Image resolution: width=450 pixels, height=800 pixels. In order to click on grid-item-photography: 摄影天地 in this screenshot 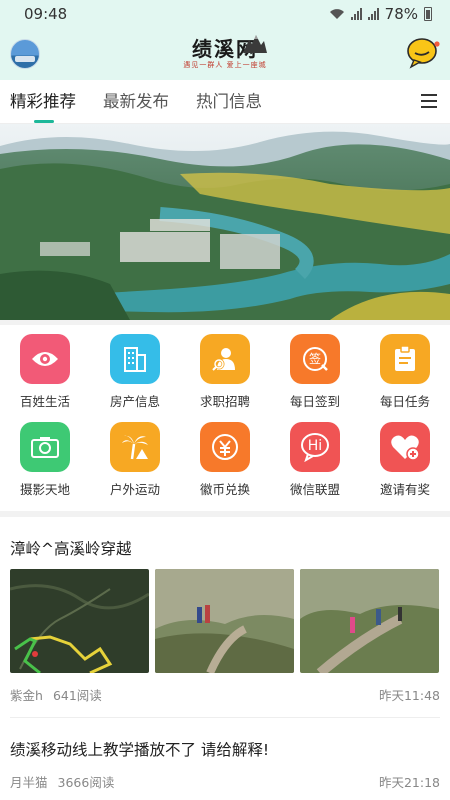, I will do `click(45, 466)`.